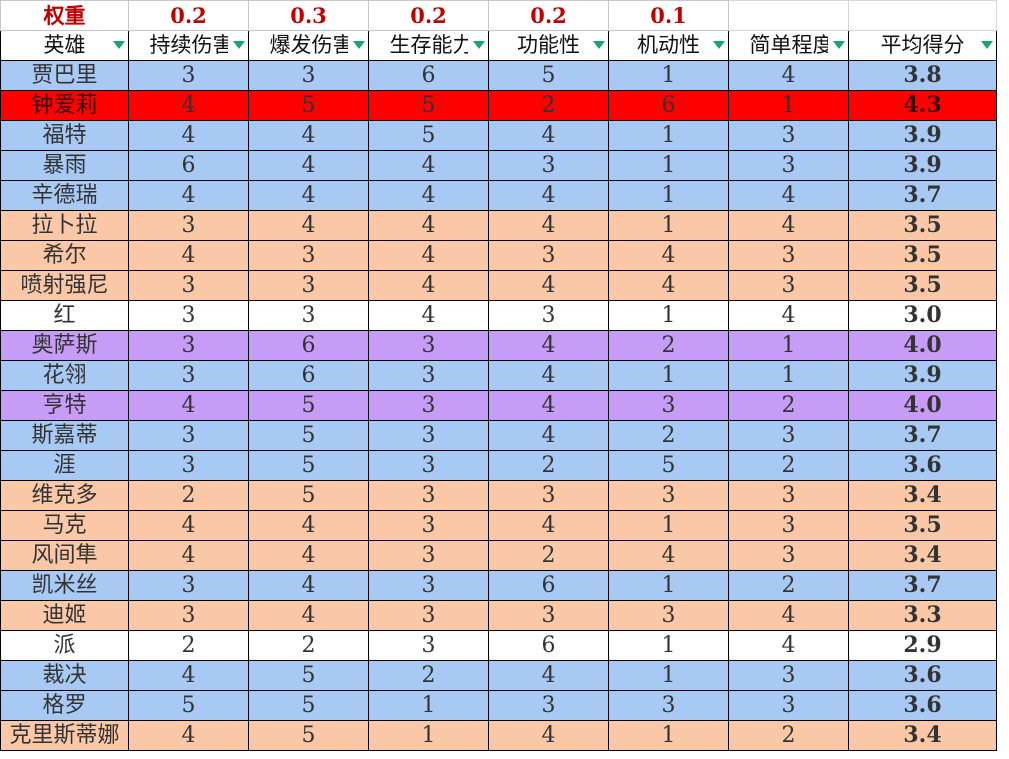  I want to click on score-cell-burst_damage: 3, so click(308, 285).